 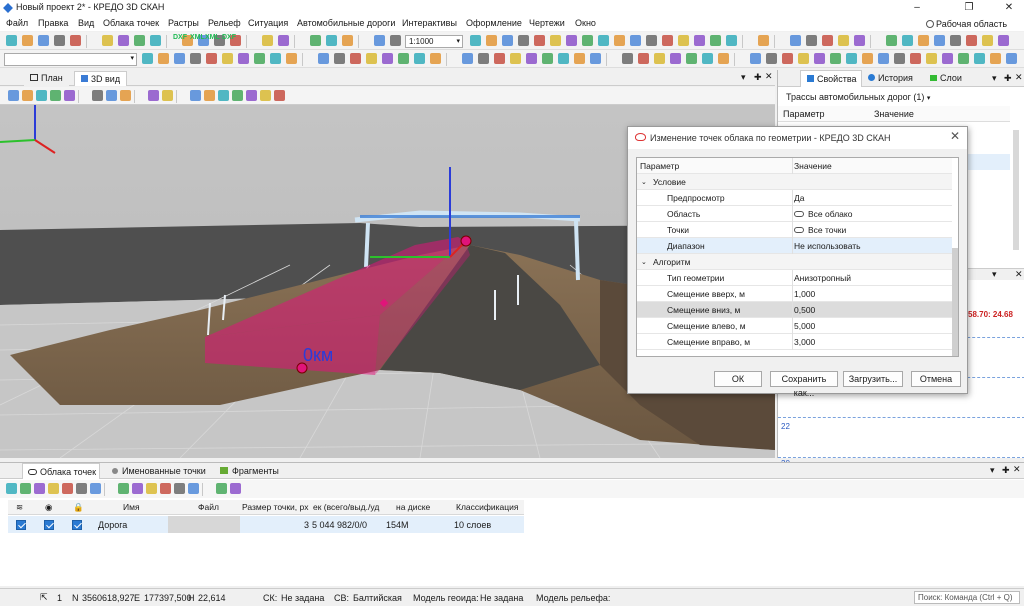 What do you see at coordinates (61, 471) in the screenshot?
I see `tab-point-clouds: Облака точек` at bounding box center [61, 471].